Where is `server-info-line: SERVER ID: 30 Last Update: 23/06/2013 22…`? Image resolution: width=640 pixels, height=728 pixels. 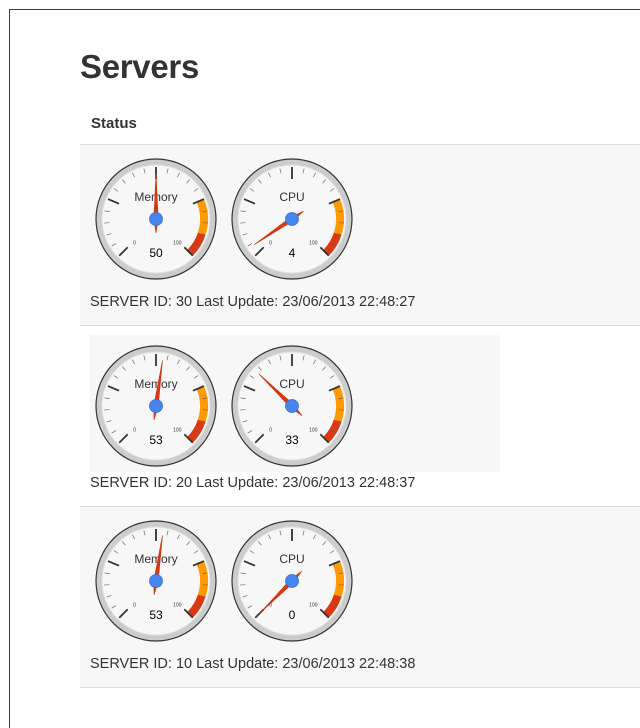
server-info-line: SERVER ID: 30 Last Update: 23/06/2013 22… is located at coordinates (252, 302).